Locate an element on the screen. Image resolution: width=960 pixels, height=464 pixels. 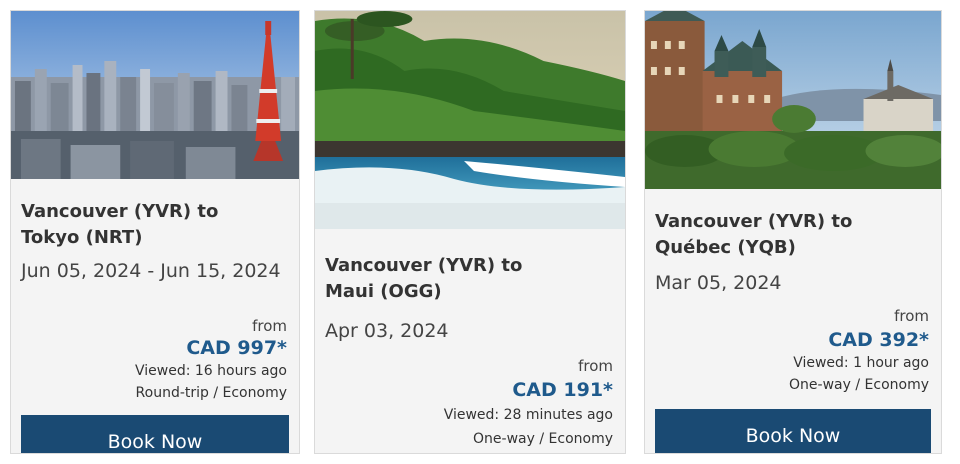
route-destination: Québec (YQB) is located at coordinates (725, 247).